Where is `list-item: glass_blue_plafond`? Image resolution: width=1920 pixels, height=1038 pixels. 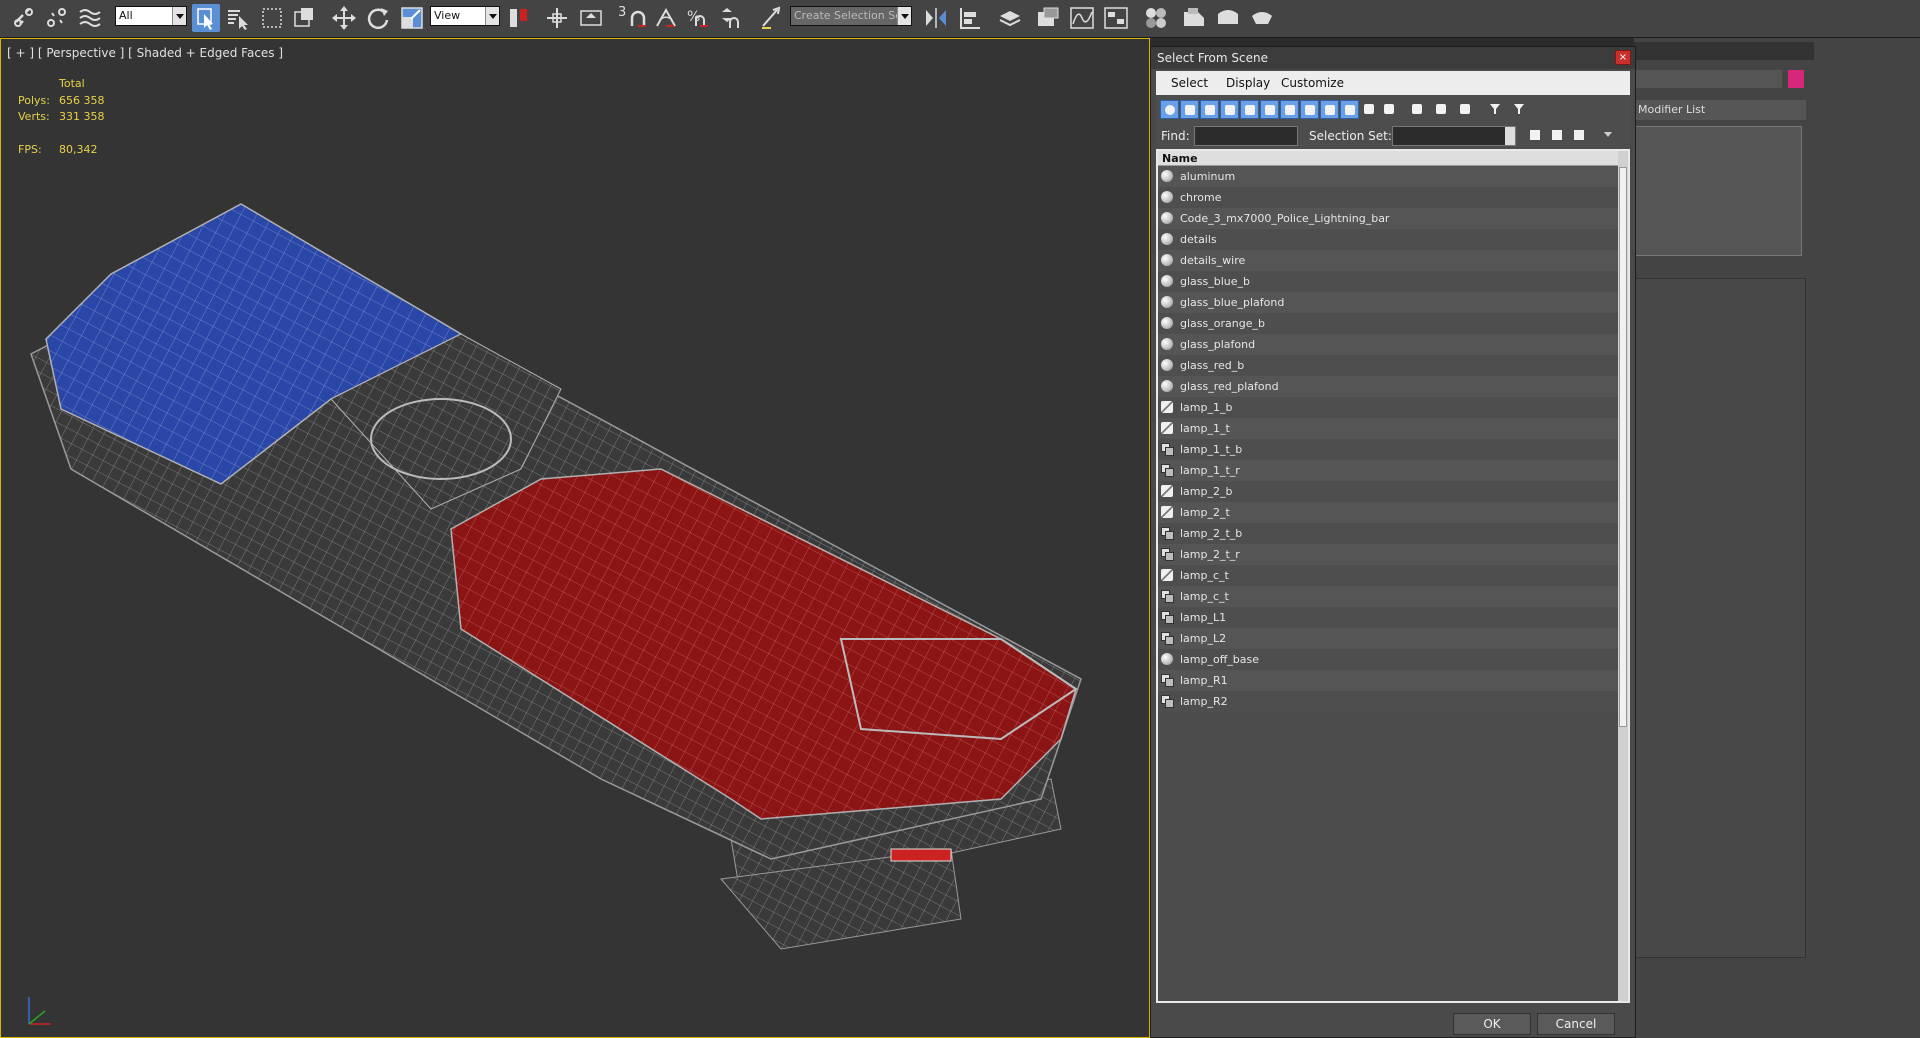 list-item: glass_blue_plafond is located at coordinates (1388, 302).